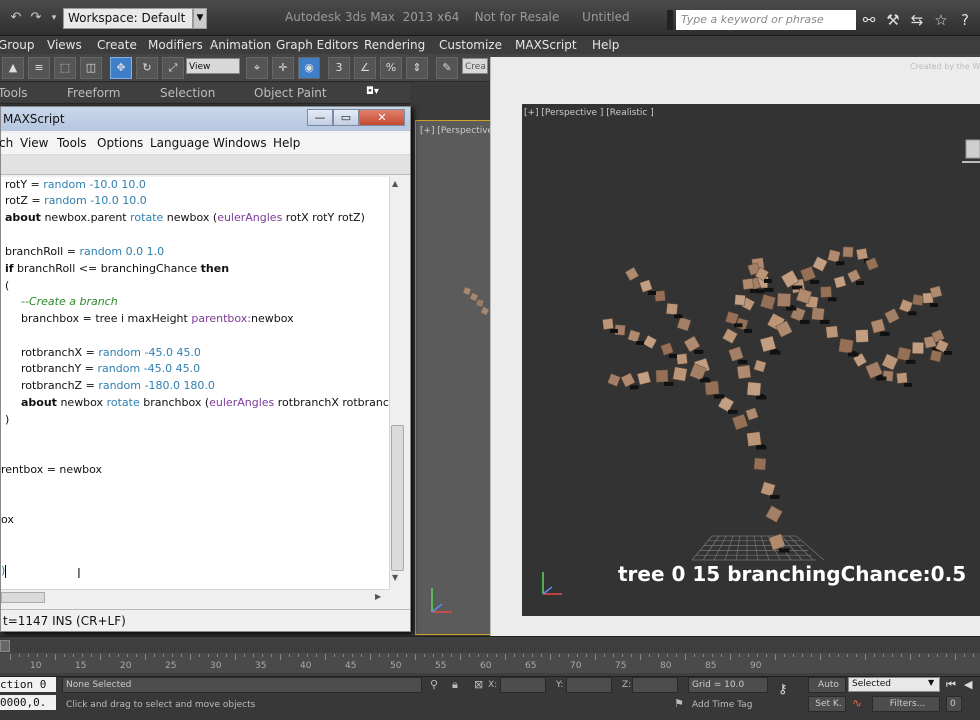 The height and width of the screenshot is (720, 980). What do you see at coordinates (655, 685) in the screenshot?
I see `z-coordinate-field` at bounding box center [655, 685].